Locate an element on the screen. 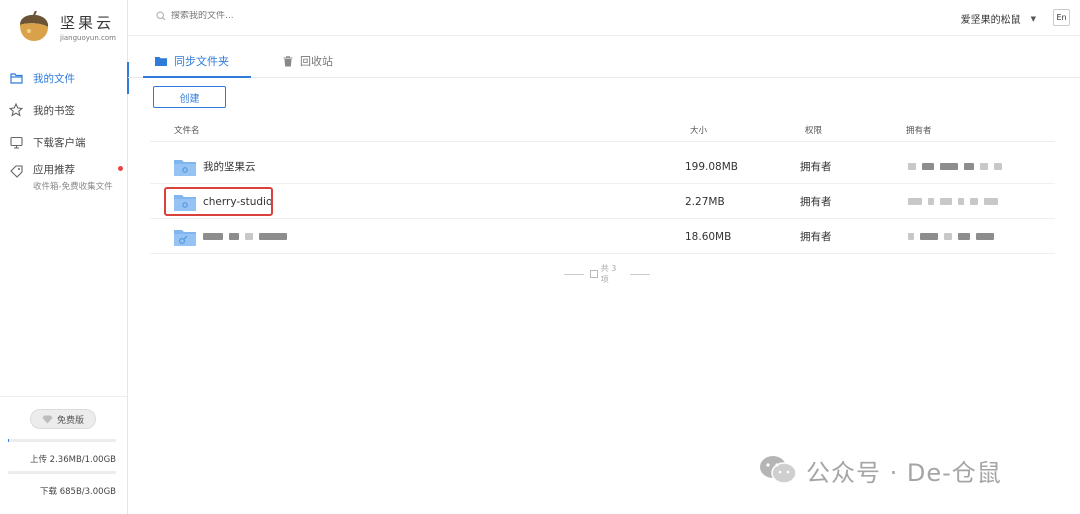  sidebar-item-sublabel: 收件箱-免费收集文件 is located at coordinates (73, 187).